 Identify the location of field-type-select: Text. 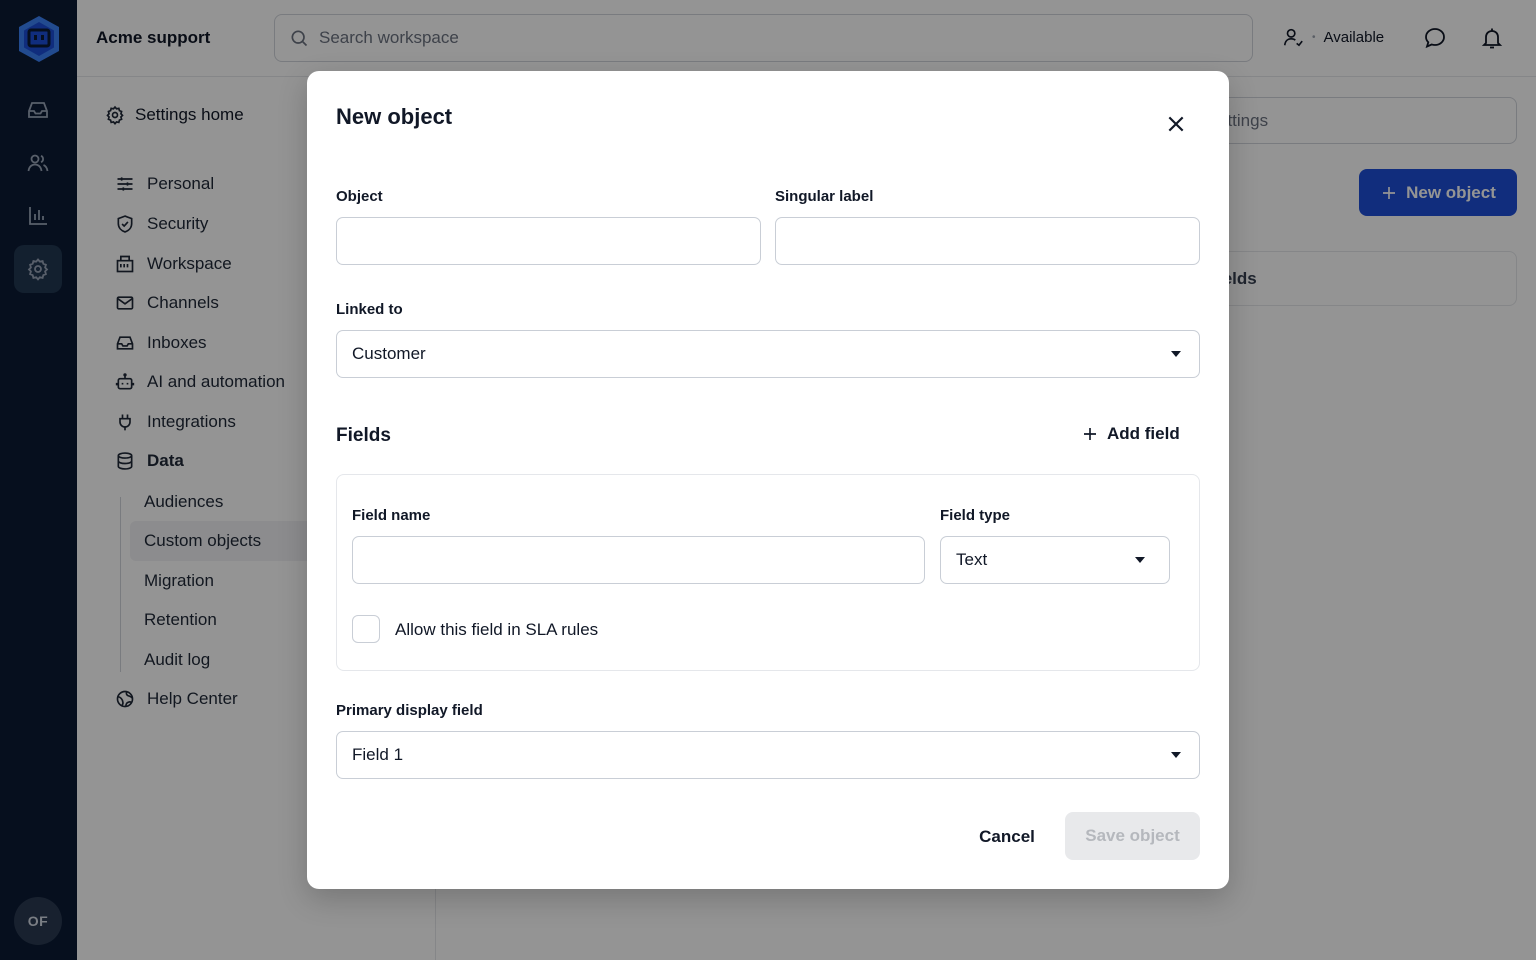
(1055, 560).